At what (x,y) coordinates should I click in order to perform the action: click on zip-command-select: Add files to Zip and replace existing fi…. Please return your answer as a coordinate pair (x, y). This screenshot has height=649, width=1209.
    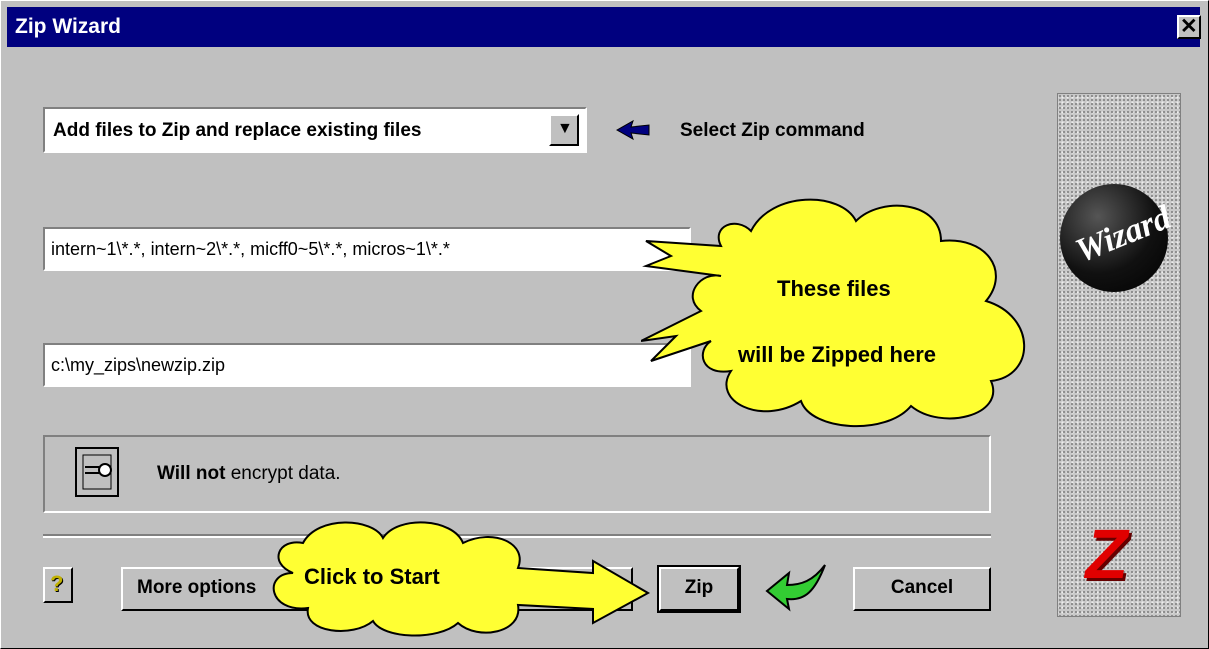
    Looking at the image, I should click on (315, 130).